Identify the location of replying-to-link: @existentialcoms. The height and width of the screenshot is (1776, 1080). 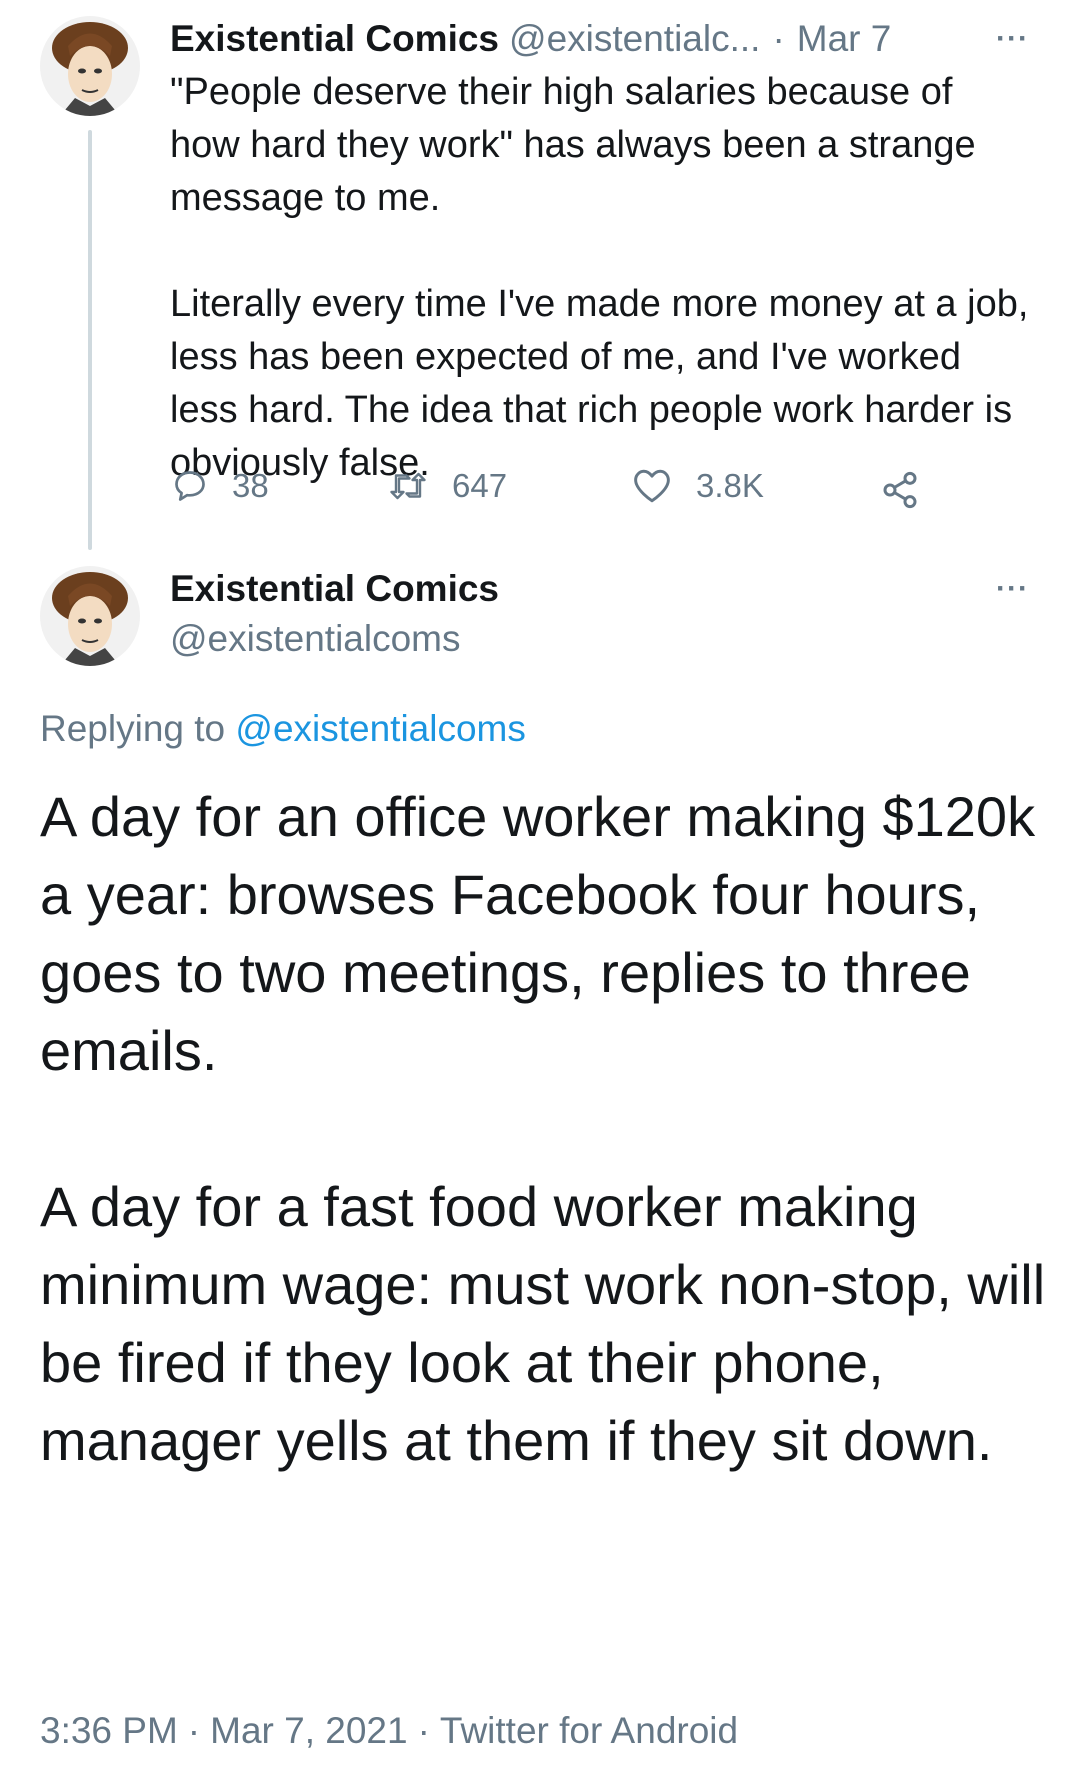
(380, 728).